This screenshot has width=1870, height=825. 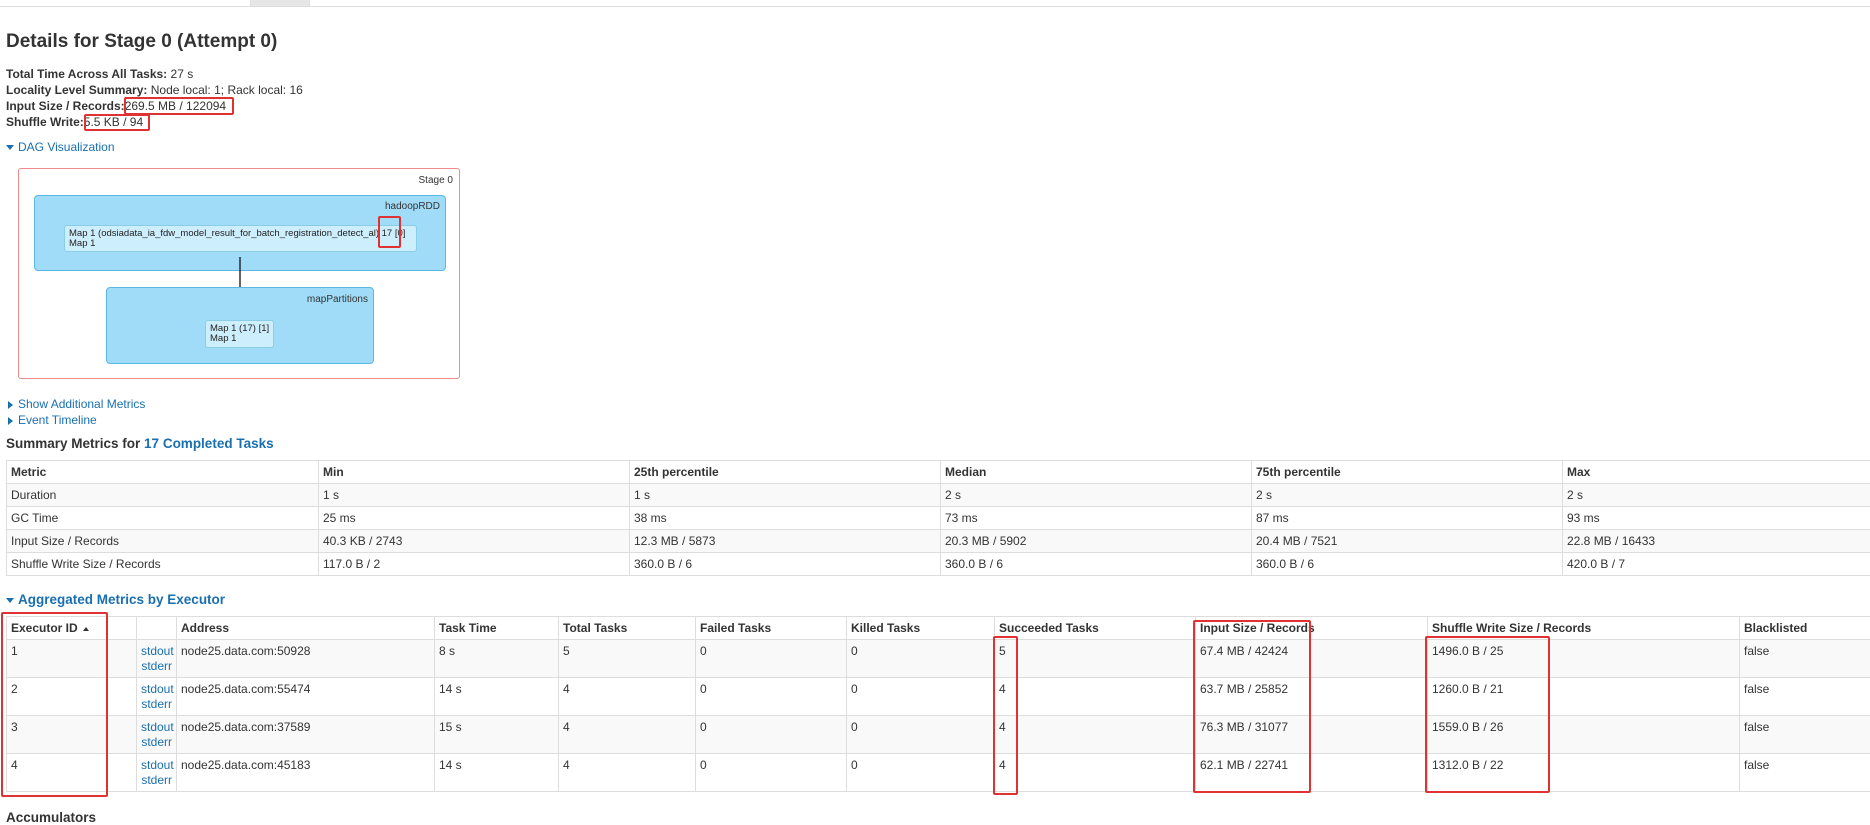 I want to click on failed-tasks-cell: 0, so click(x=771, y=697).